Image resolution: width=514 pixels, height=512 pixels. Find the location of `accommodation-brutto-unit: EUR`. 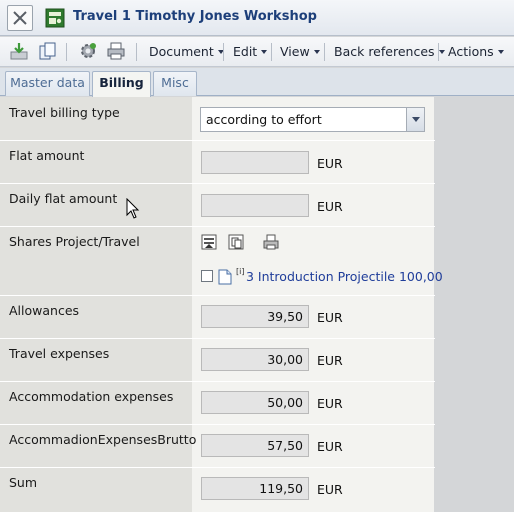

accommodation-brutto-unit: EUR is located at coordinates (330, 446).